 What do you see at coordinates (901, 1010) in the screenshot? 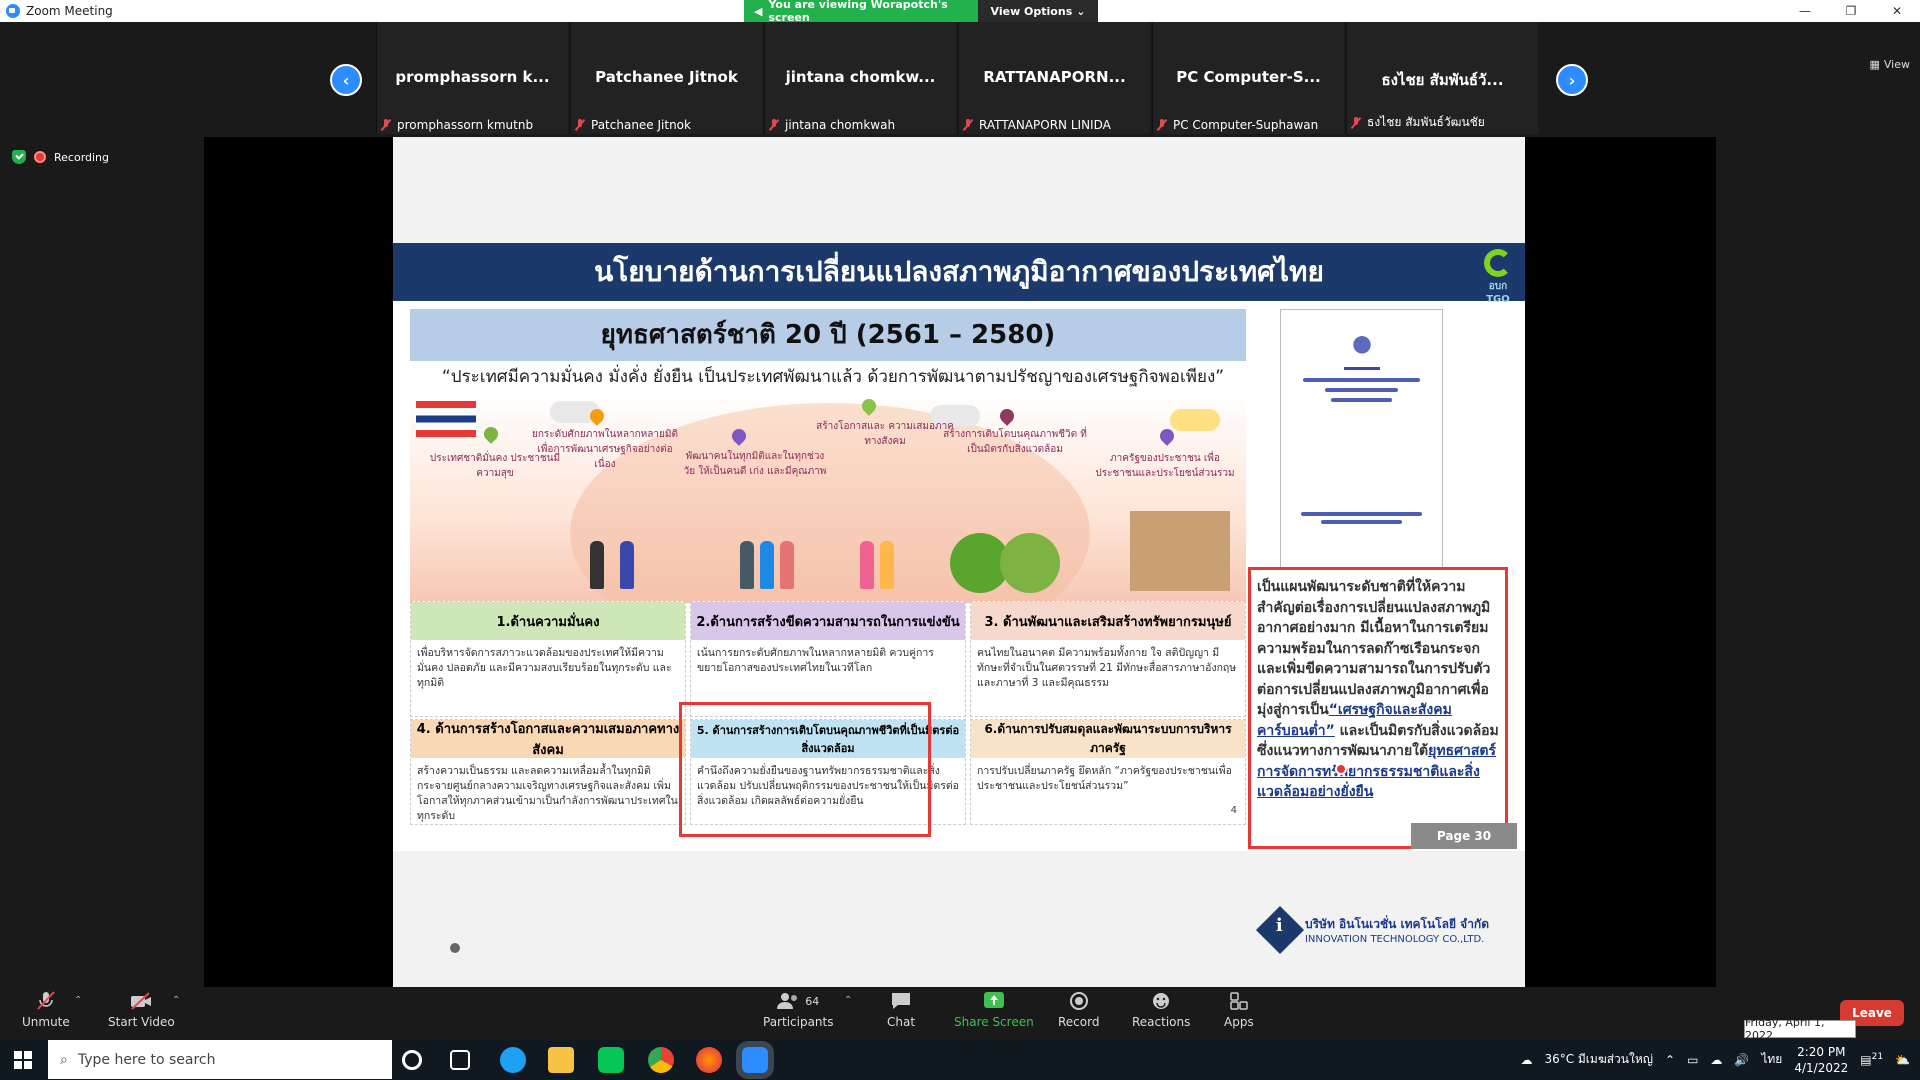
I see `chat-button: Chat` at bounding box center [901, 1010].